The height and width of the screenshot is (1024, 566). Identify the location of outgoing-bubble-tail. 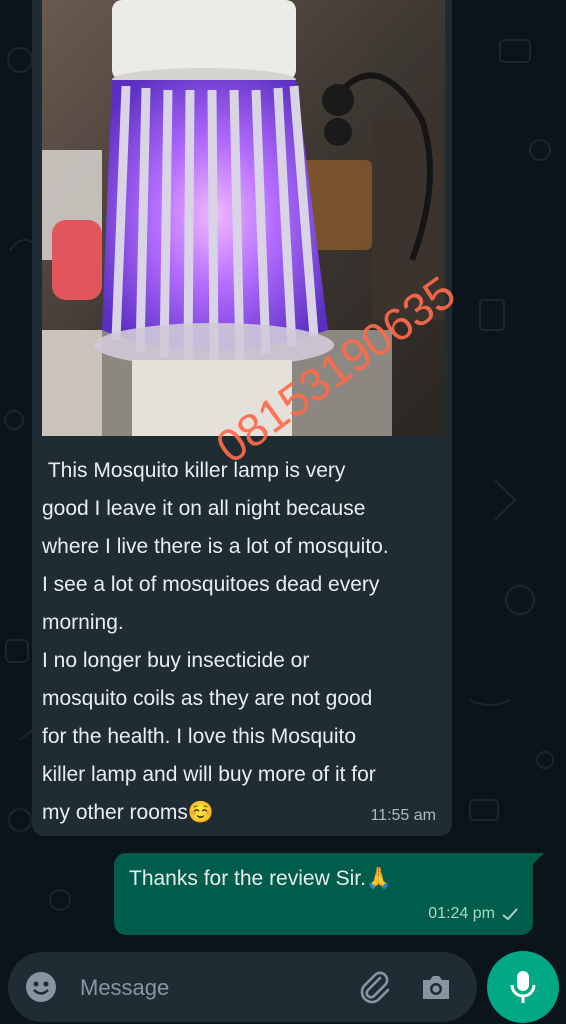
(537, 860).